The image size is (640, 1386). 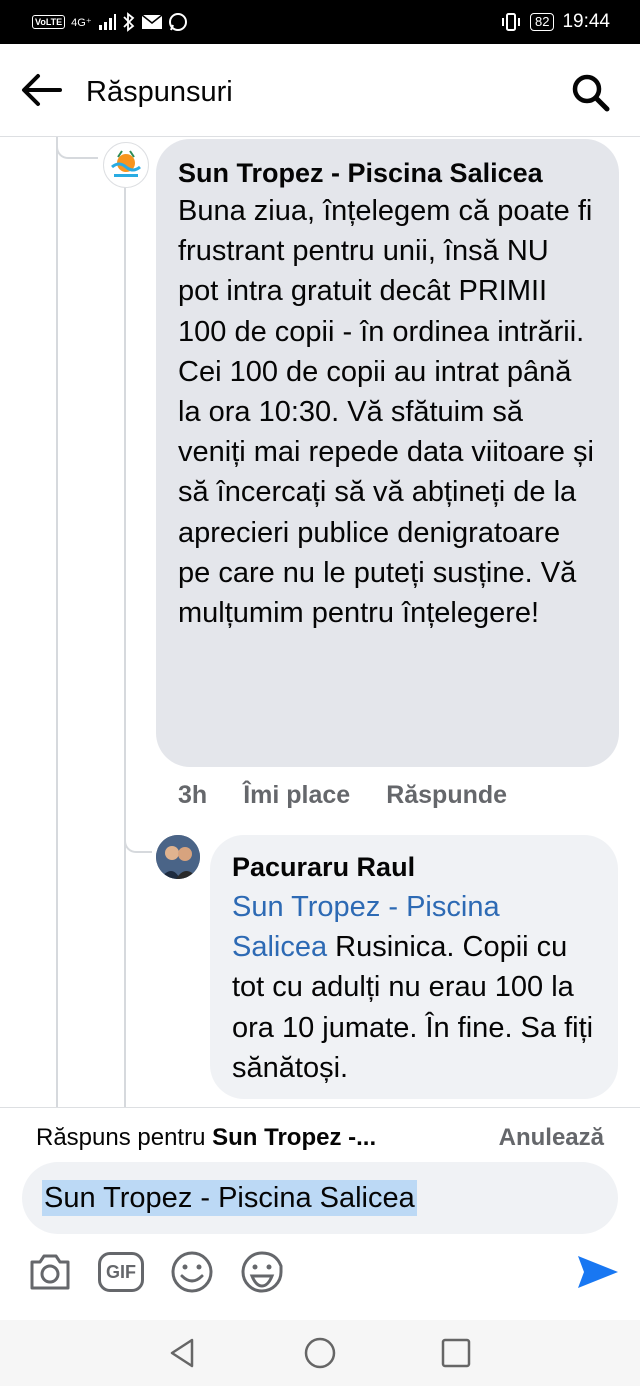 What do you see at coordinates (551, 1138) in the screenshot?
I see `cancel-reply-button: Anulează` at bounding box center [551, 1138].